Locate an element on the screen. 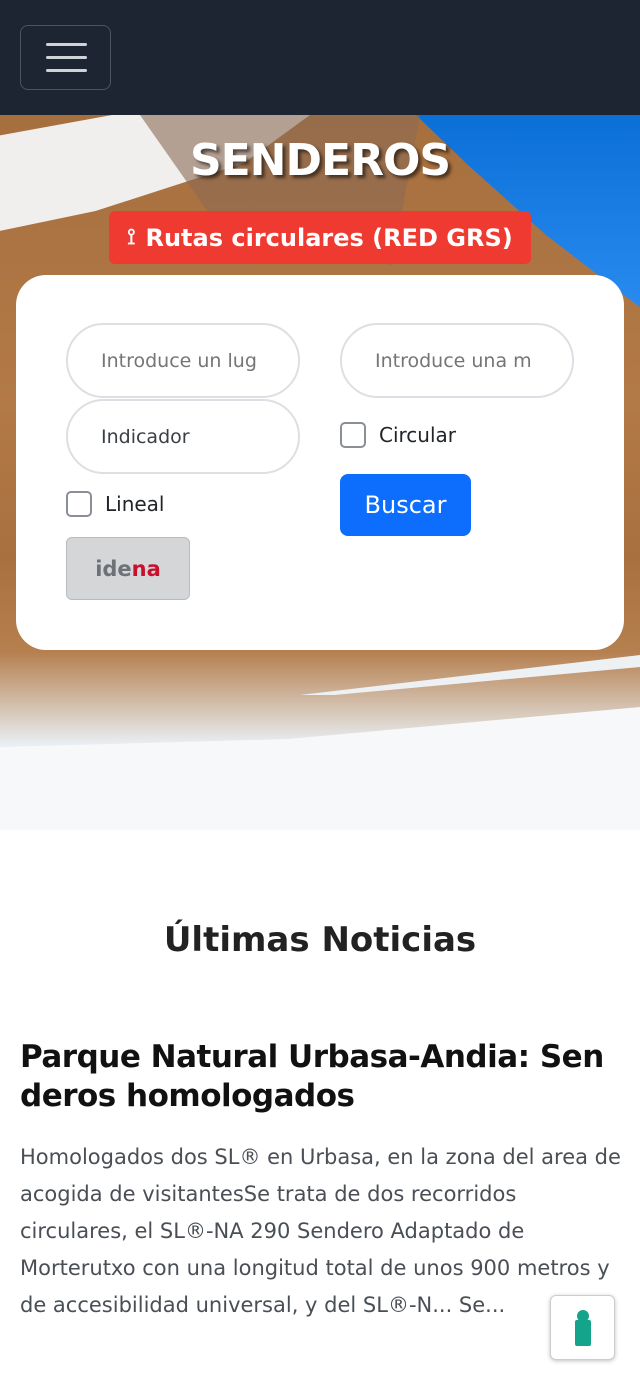  hamburger-menu-icon is located at coordinates (65, 57).